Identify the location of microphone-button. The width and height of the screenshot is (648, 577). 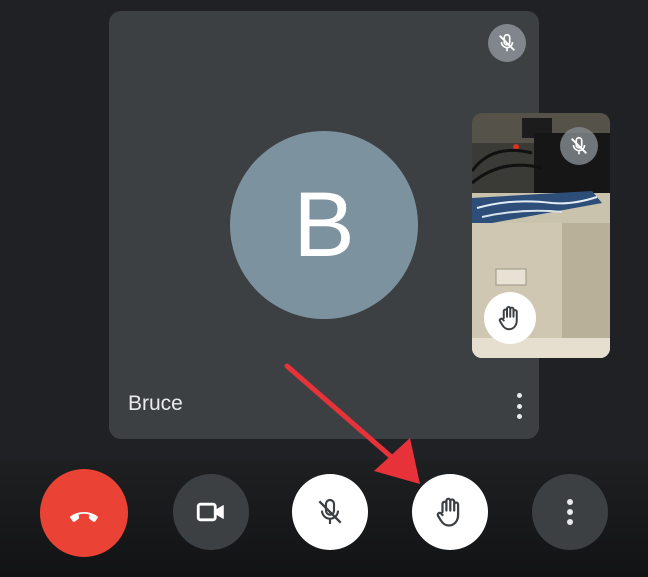
(330, 512).